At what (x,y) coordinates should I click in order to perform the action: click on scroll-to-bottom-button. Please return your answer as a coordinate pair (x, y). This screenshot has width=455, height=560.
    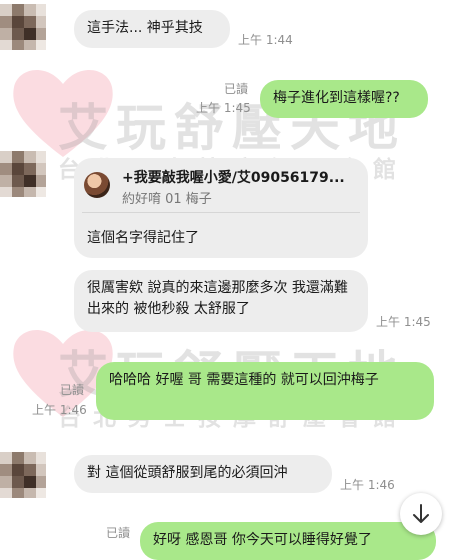
    Looking at the image, I should click on (421, 514).